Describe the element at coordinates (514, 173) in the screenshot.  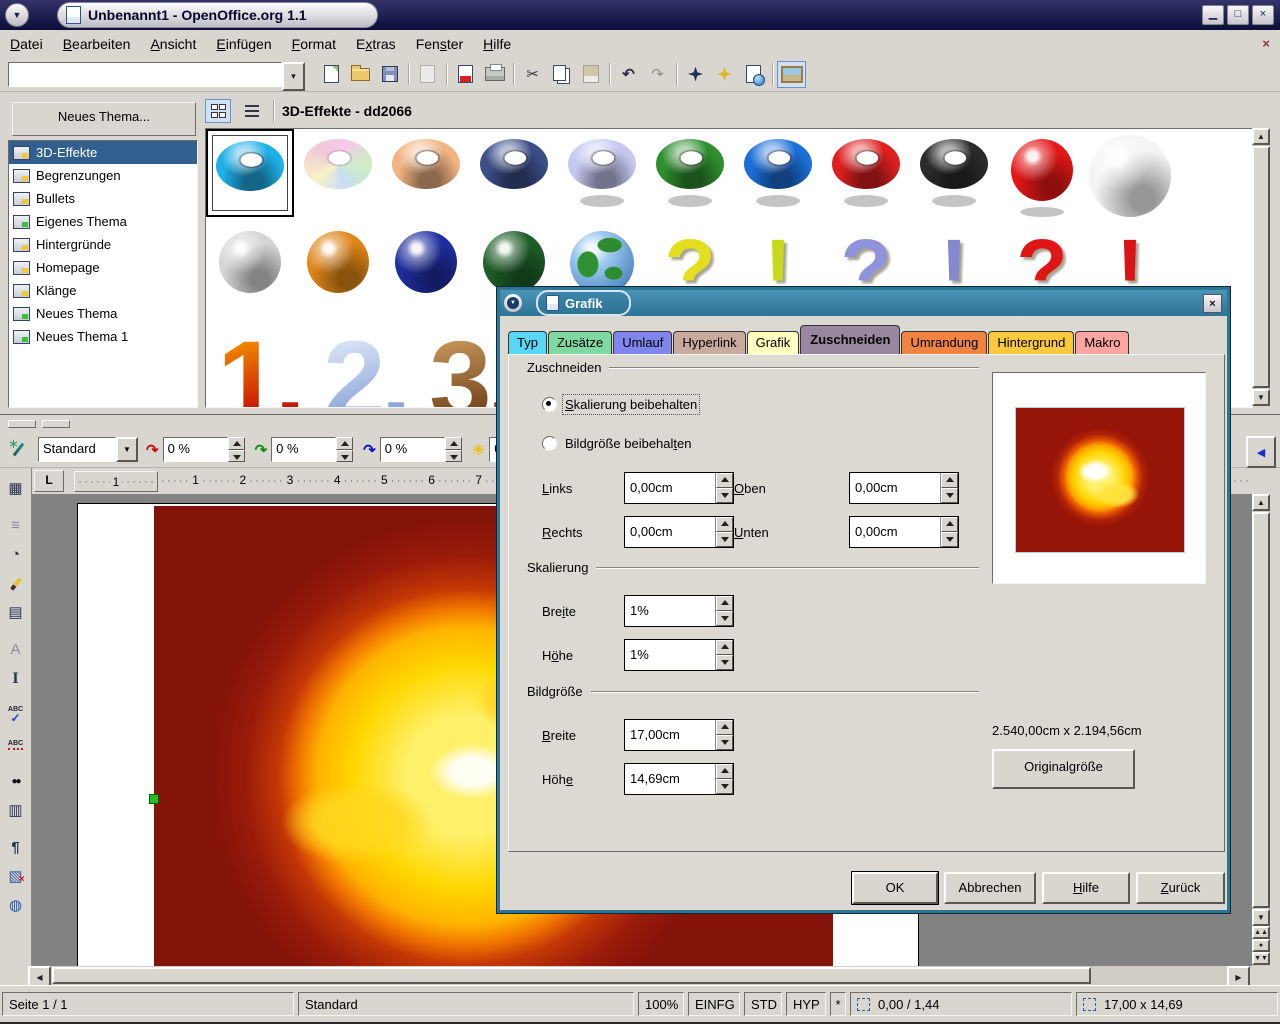
I see `gallery-item-torus-darkblue` at that location.